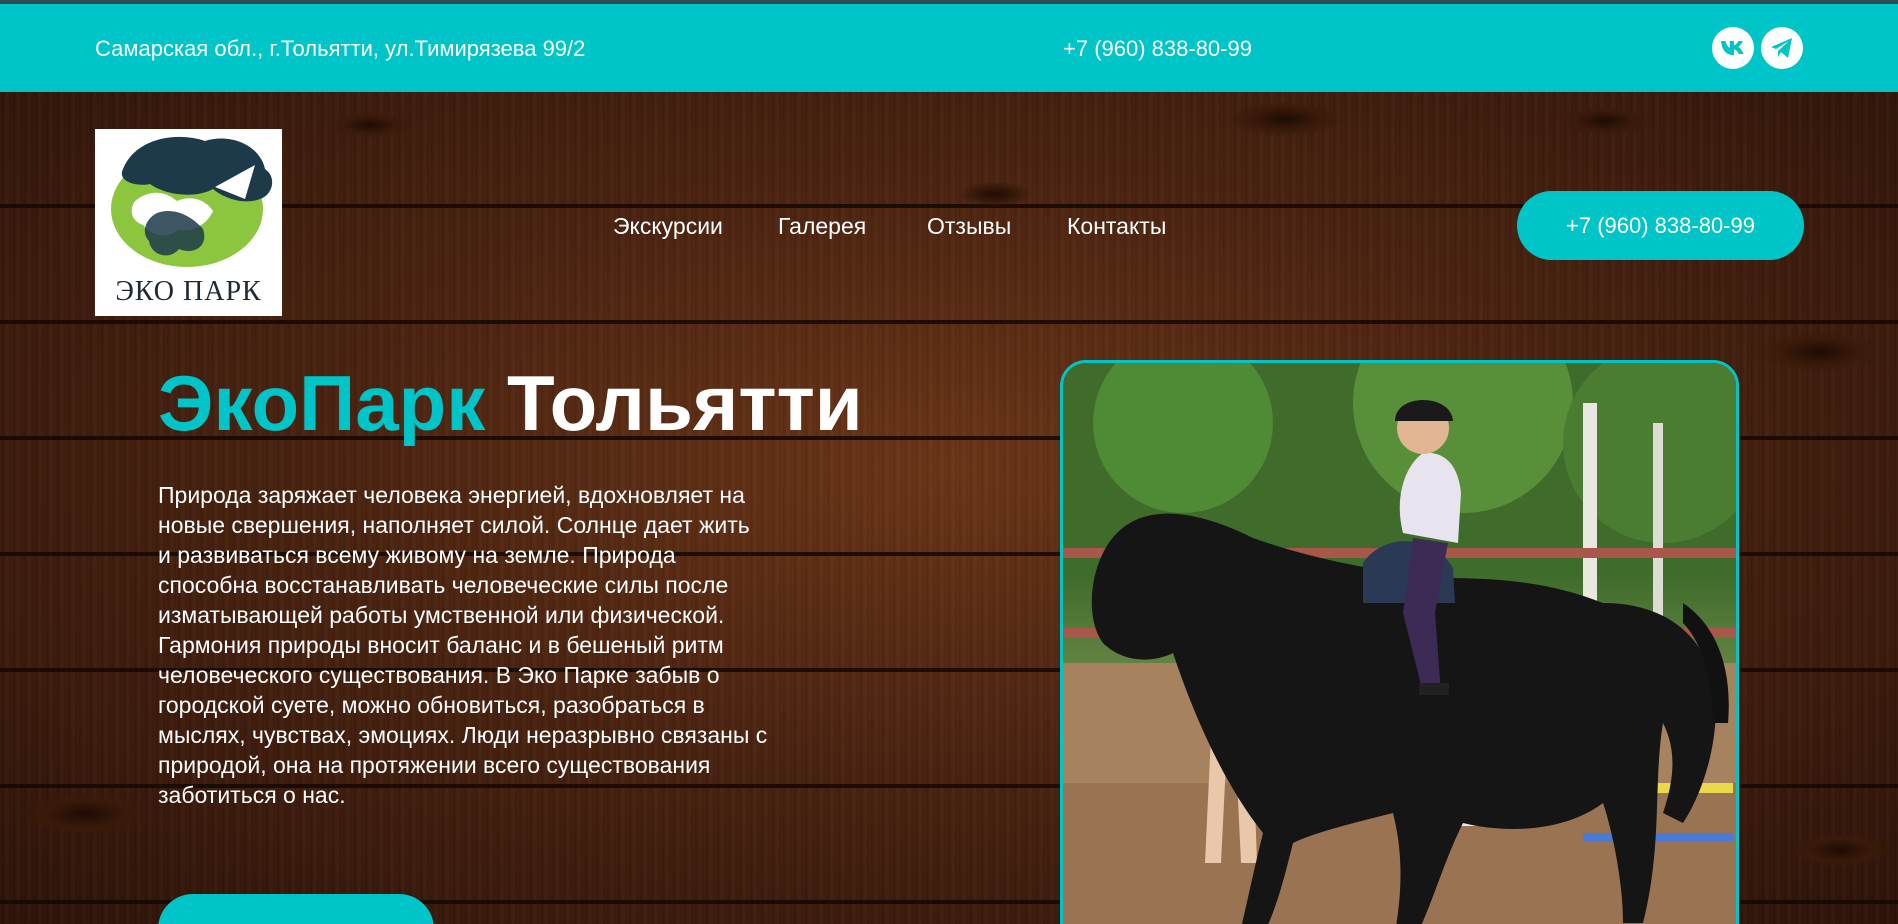  I want to click on vk-icon, so click(1733, 48).